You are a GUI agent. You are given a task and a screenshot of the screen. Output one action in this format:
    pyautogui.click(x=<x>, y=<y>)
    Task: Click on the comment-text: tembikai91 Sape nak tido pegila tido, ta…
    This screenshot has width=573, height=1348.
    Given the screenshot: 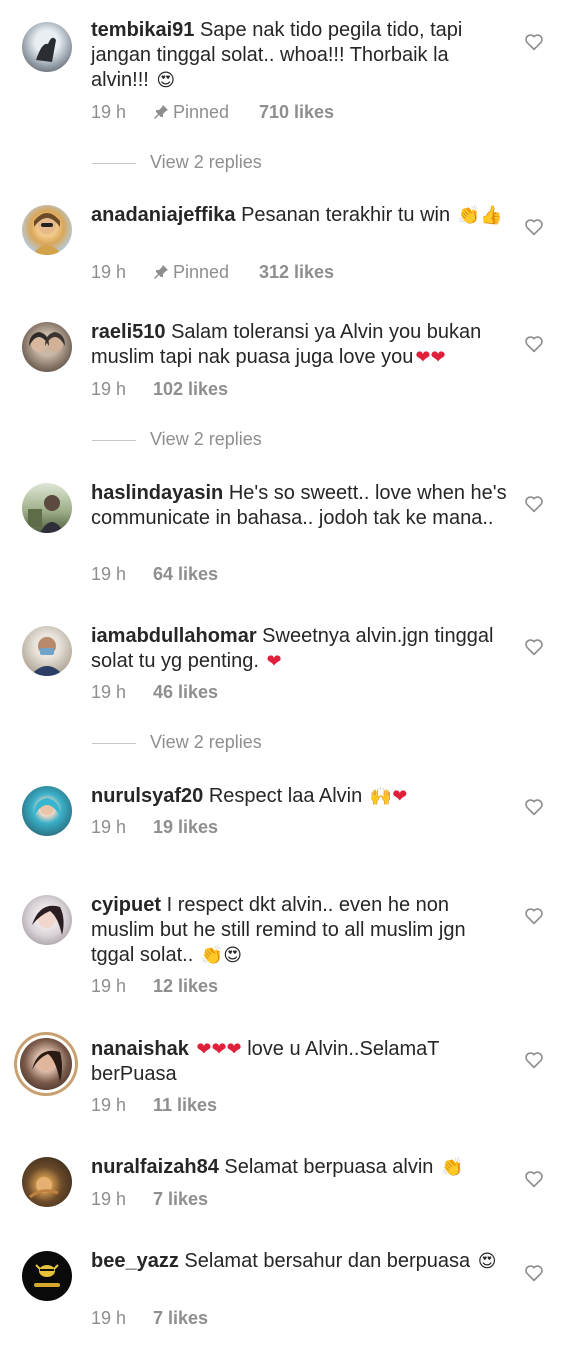 What is the action you would take?
    pyautogui.click(x=301, y=55)
    